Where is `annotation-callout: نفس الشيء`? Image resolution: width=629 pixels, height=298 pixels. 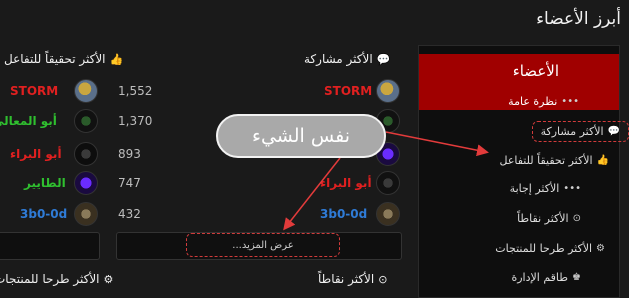
annotation-callout: نفس الشيء is located at coordinates (301, 136).